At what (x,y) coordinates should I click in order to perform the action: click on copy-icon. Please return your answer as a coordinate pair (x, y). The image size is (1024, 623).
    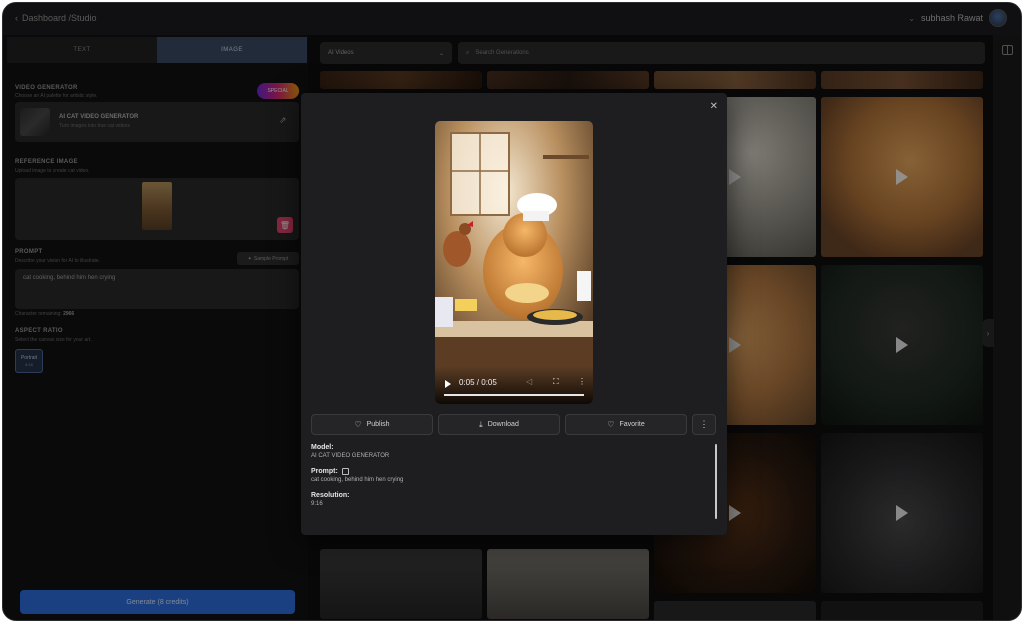
    Looking at the image, I should click on (345, 471).